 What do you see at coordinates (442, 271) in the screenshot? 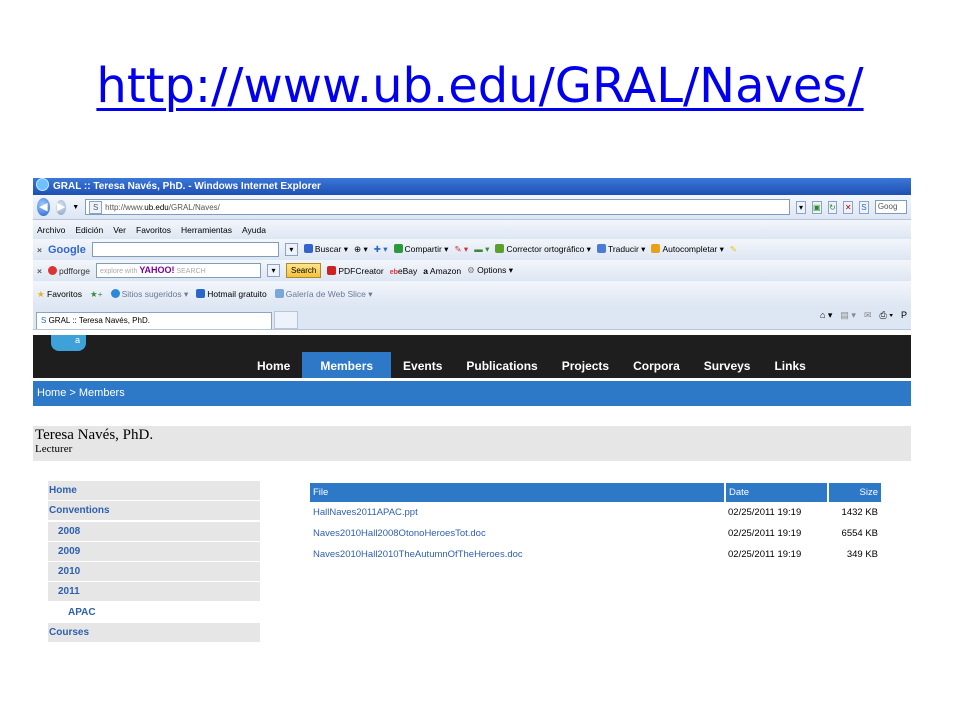
I see `amazon-button: a Amazon` at bounding box center [442, 271].